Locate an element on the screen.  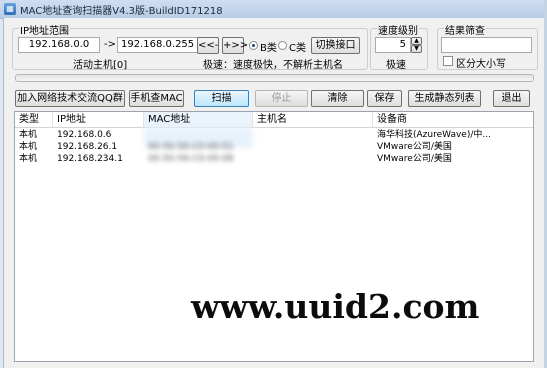
speed-level-label: 极速 is located at coordinates (396, 65).